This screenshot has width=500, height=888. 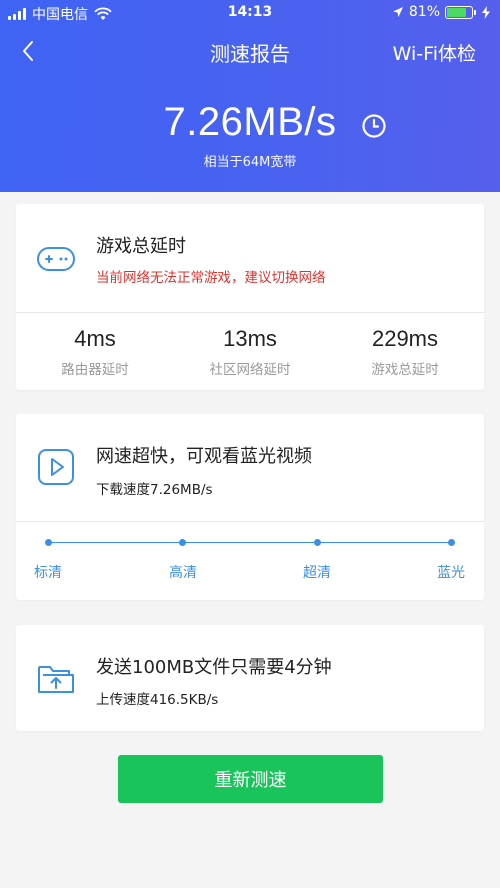 I want to click on stat-value: 4ms, so click(x=95, y=338).